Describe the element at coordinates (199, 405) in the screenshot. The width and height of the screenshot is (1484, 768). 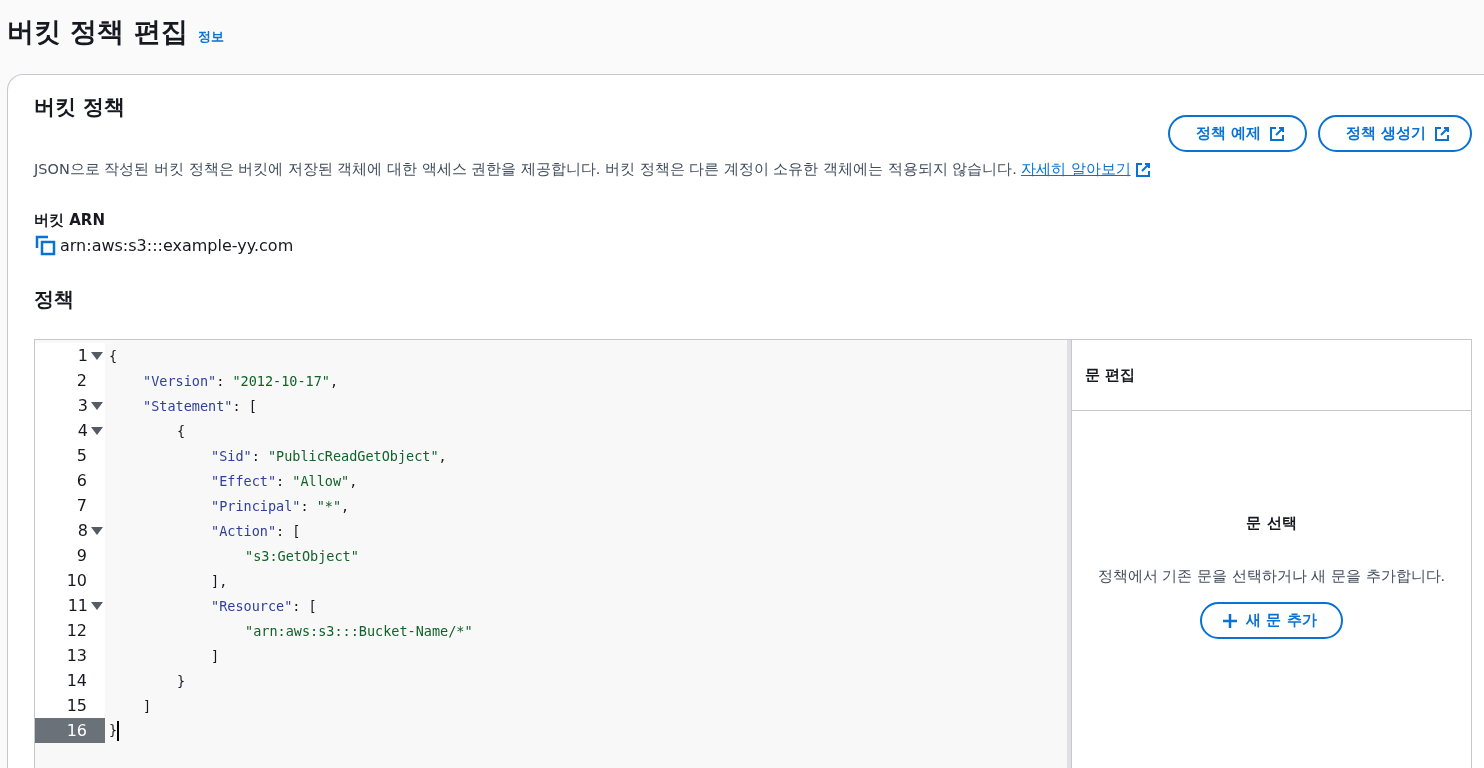
I see `code-line: "Statement": [` at that location.